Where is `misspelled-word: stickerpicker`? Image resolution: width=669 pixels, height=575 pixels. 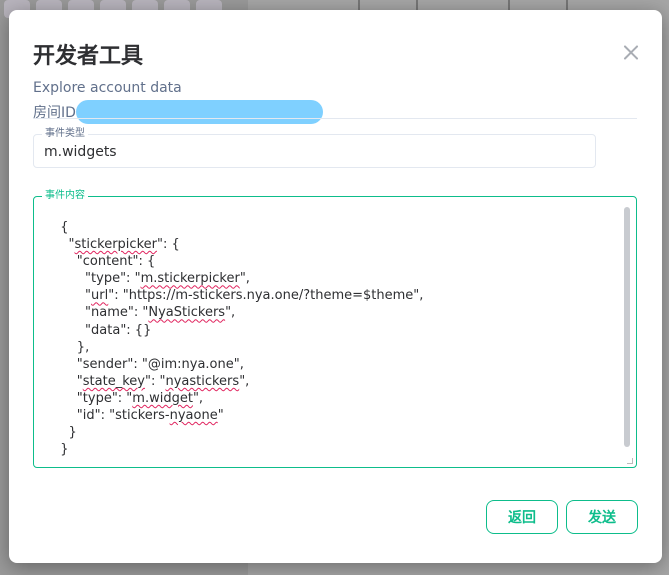 misspelled-word: stickerpicker is located at coordinates (115, 245).